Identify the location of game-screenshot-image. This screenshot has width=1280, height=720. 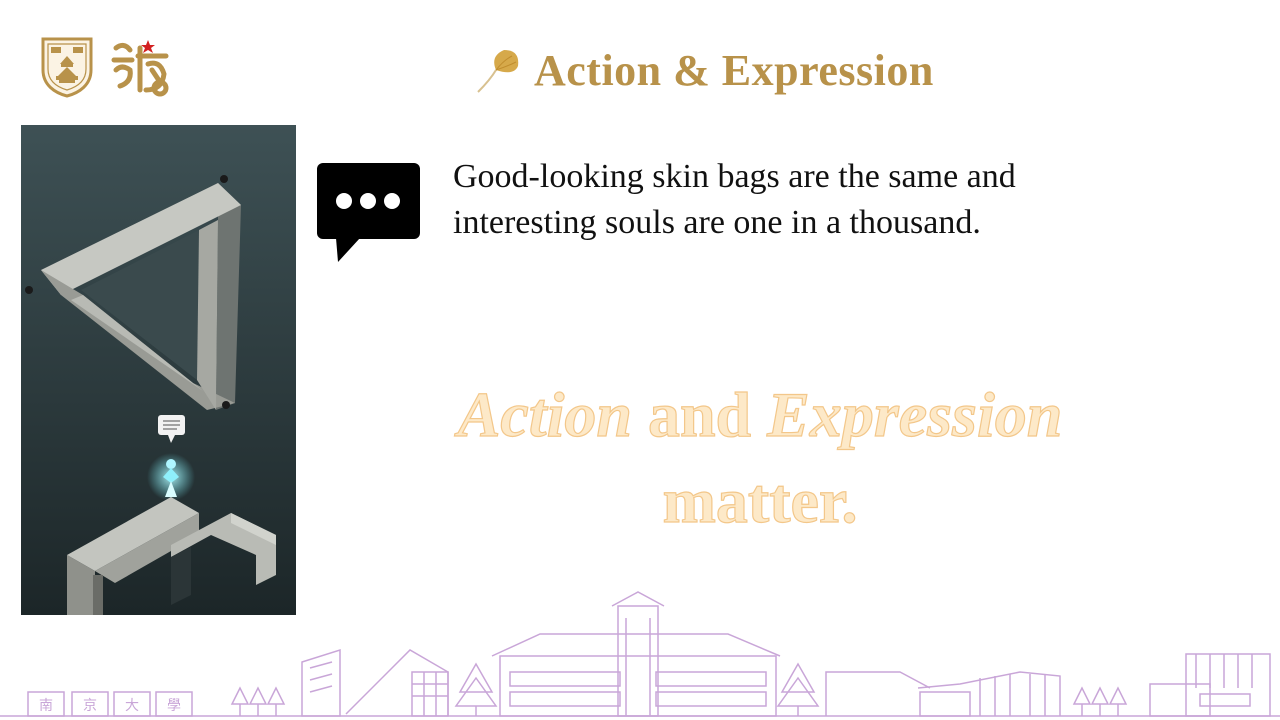
(158, 370).